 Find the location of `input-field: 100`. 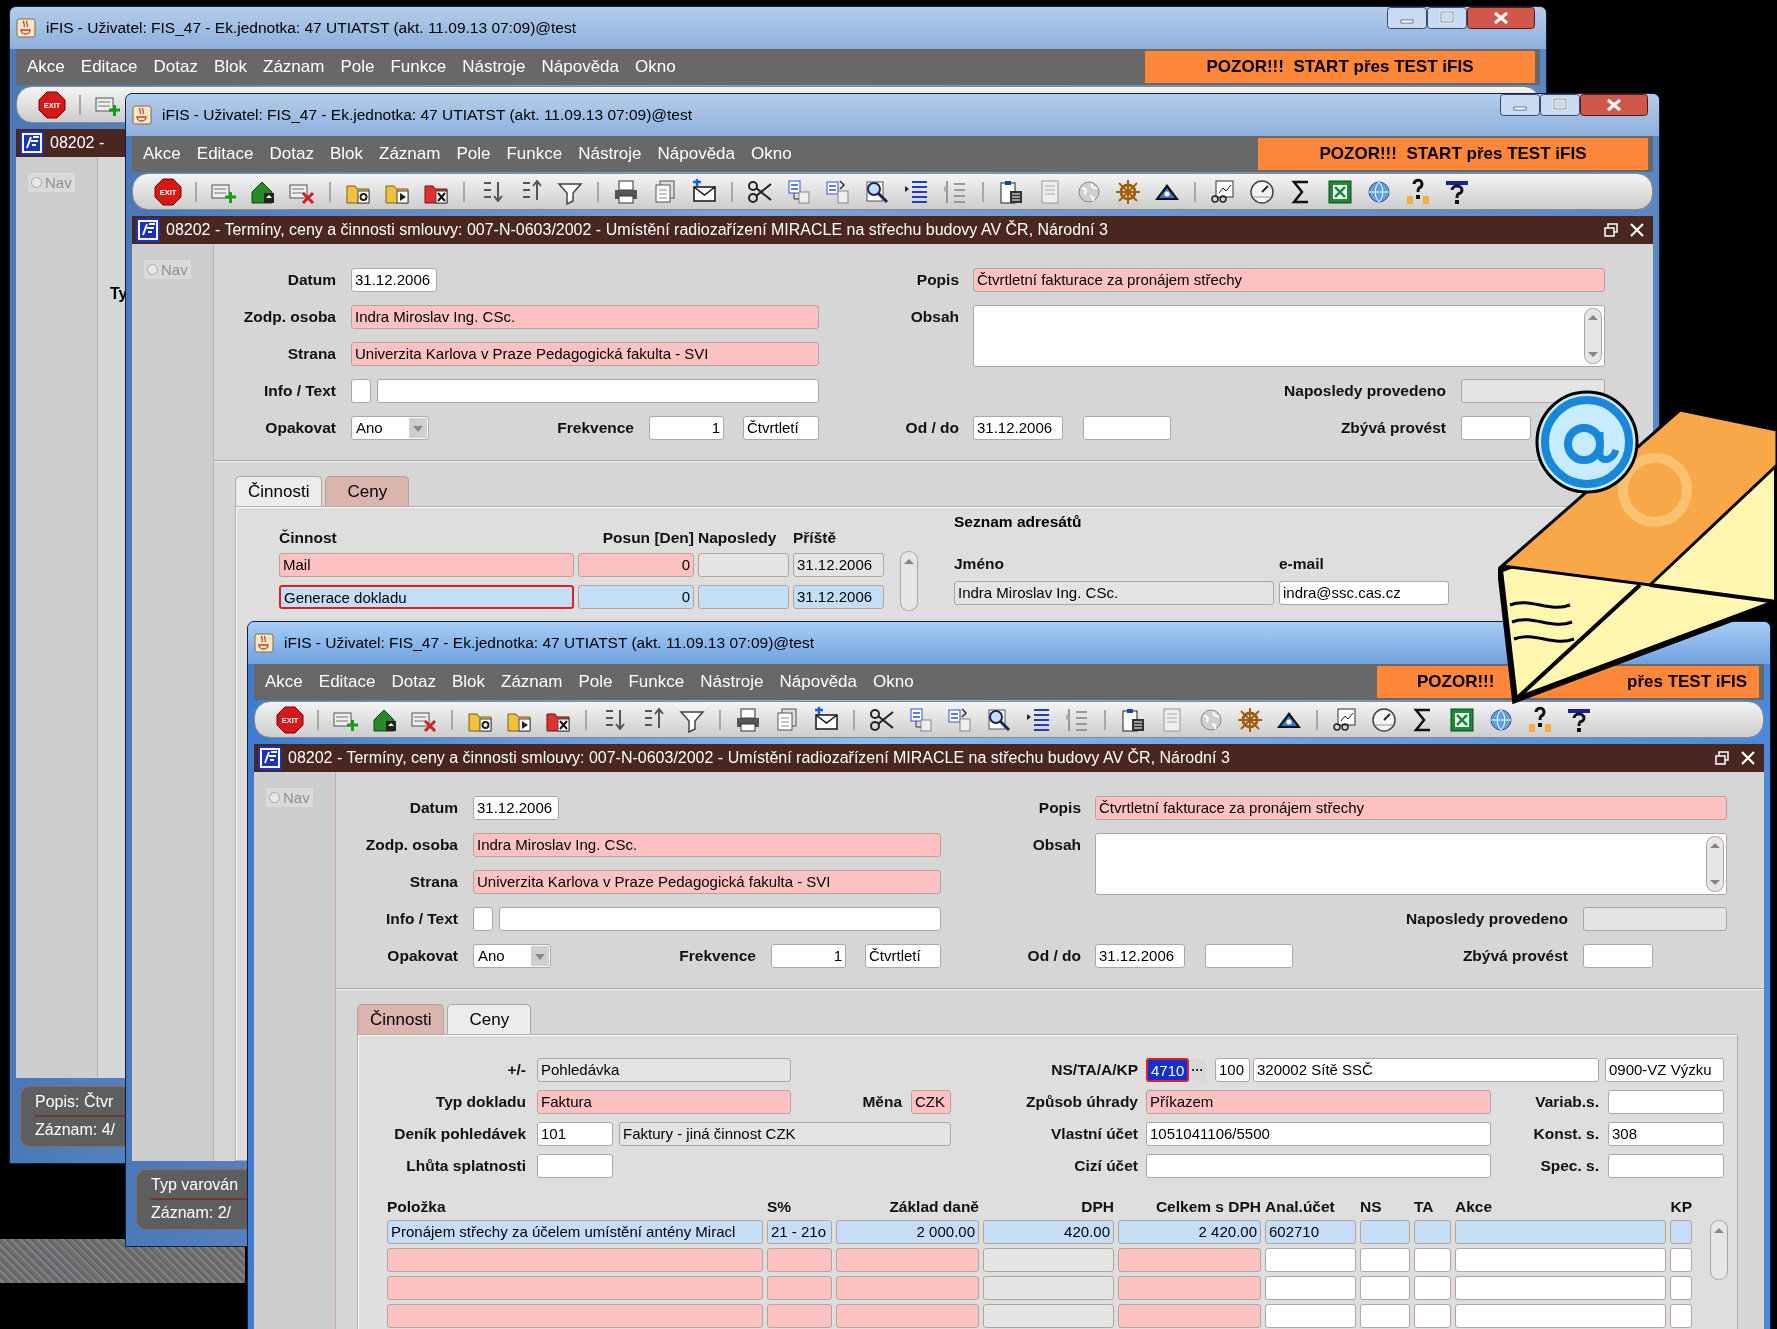

input-field: 100 is located at coordinates (1232, 1070).